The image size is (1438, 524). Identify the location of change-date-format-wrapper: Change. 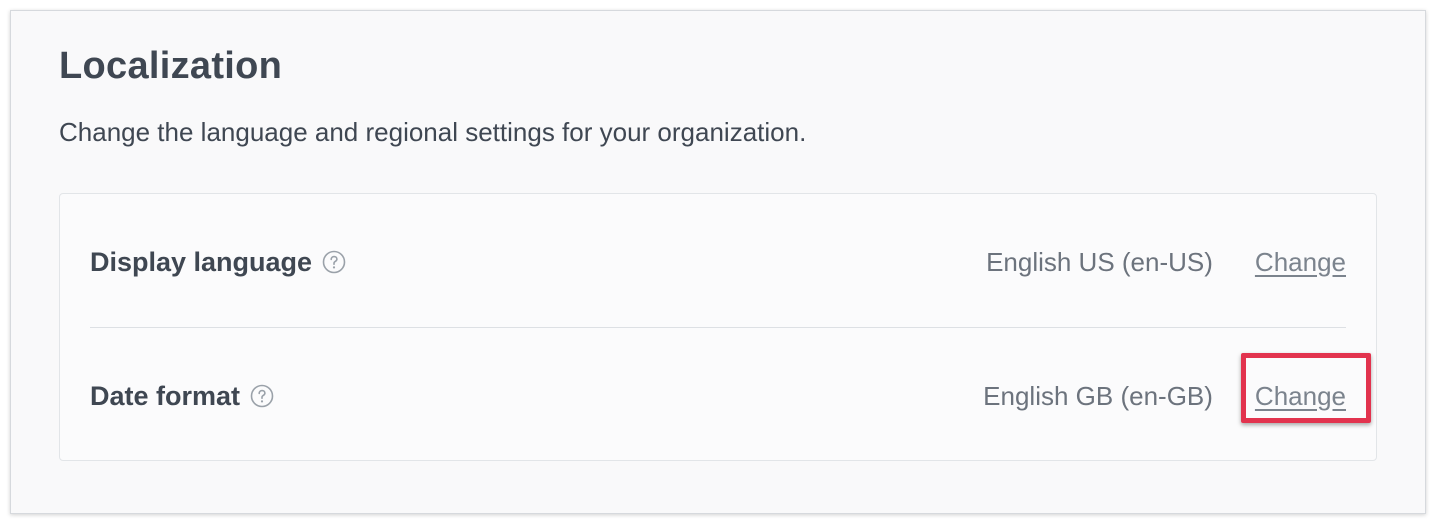
(1305, 387).